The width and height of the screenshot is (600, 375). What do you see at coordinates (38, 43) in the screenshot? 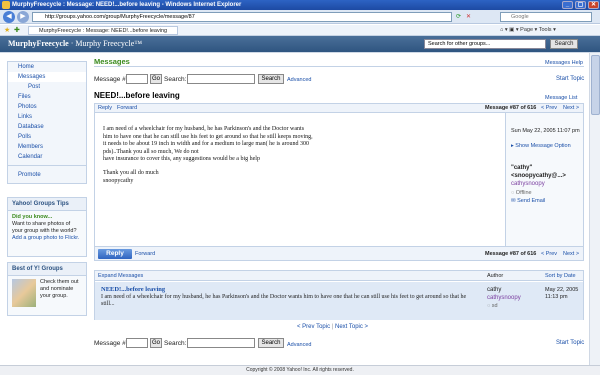
I see `group-name: MurphyFreecycle` at bounding box center [38, 43].